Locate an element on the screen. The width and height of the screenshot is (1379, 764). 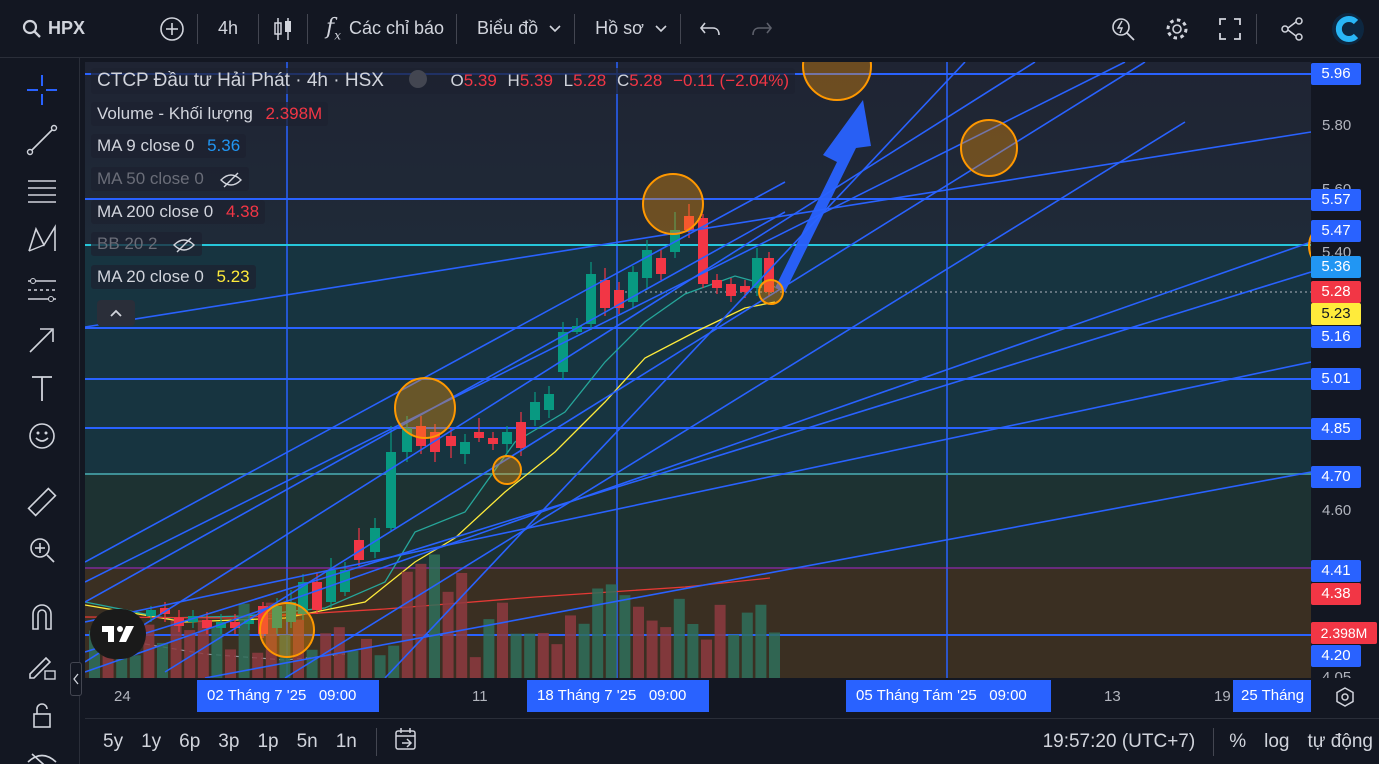
settings-hex-icon is located at coordinates (1345, 697).